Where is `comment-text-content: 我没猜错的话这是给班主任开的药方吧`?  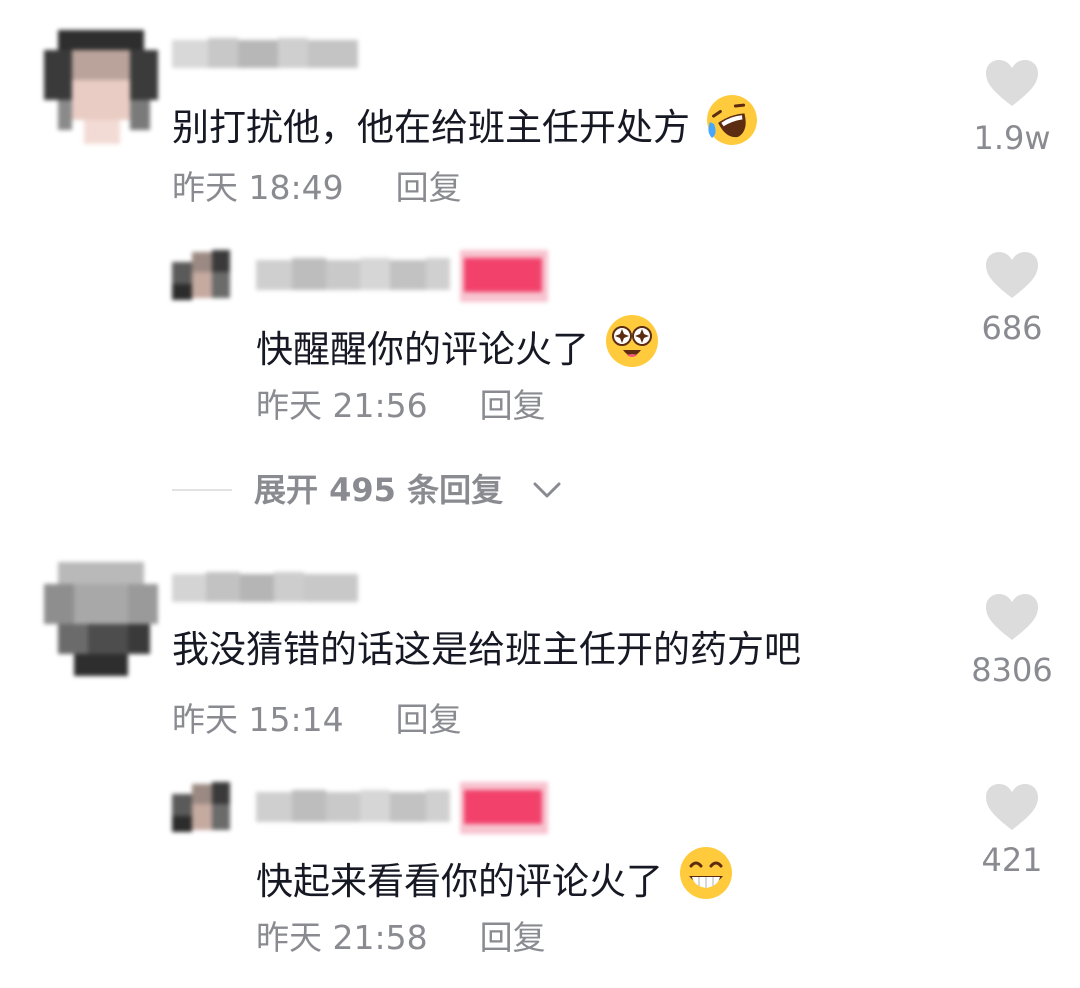
comment-text-content: 我没猜错的话这是给班主任开的药方吧 is located at coordinates (486, 649).